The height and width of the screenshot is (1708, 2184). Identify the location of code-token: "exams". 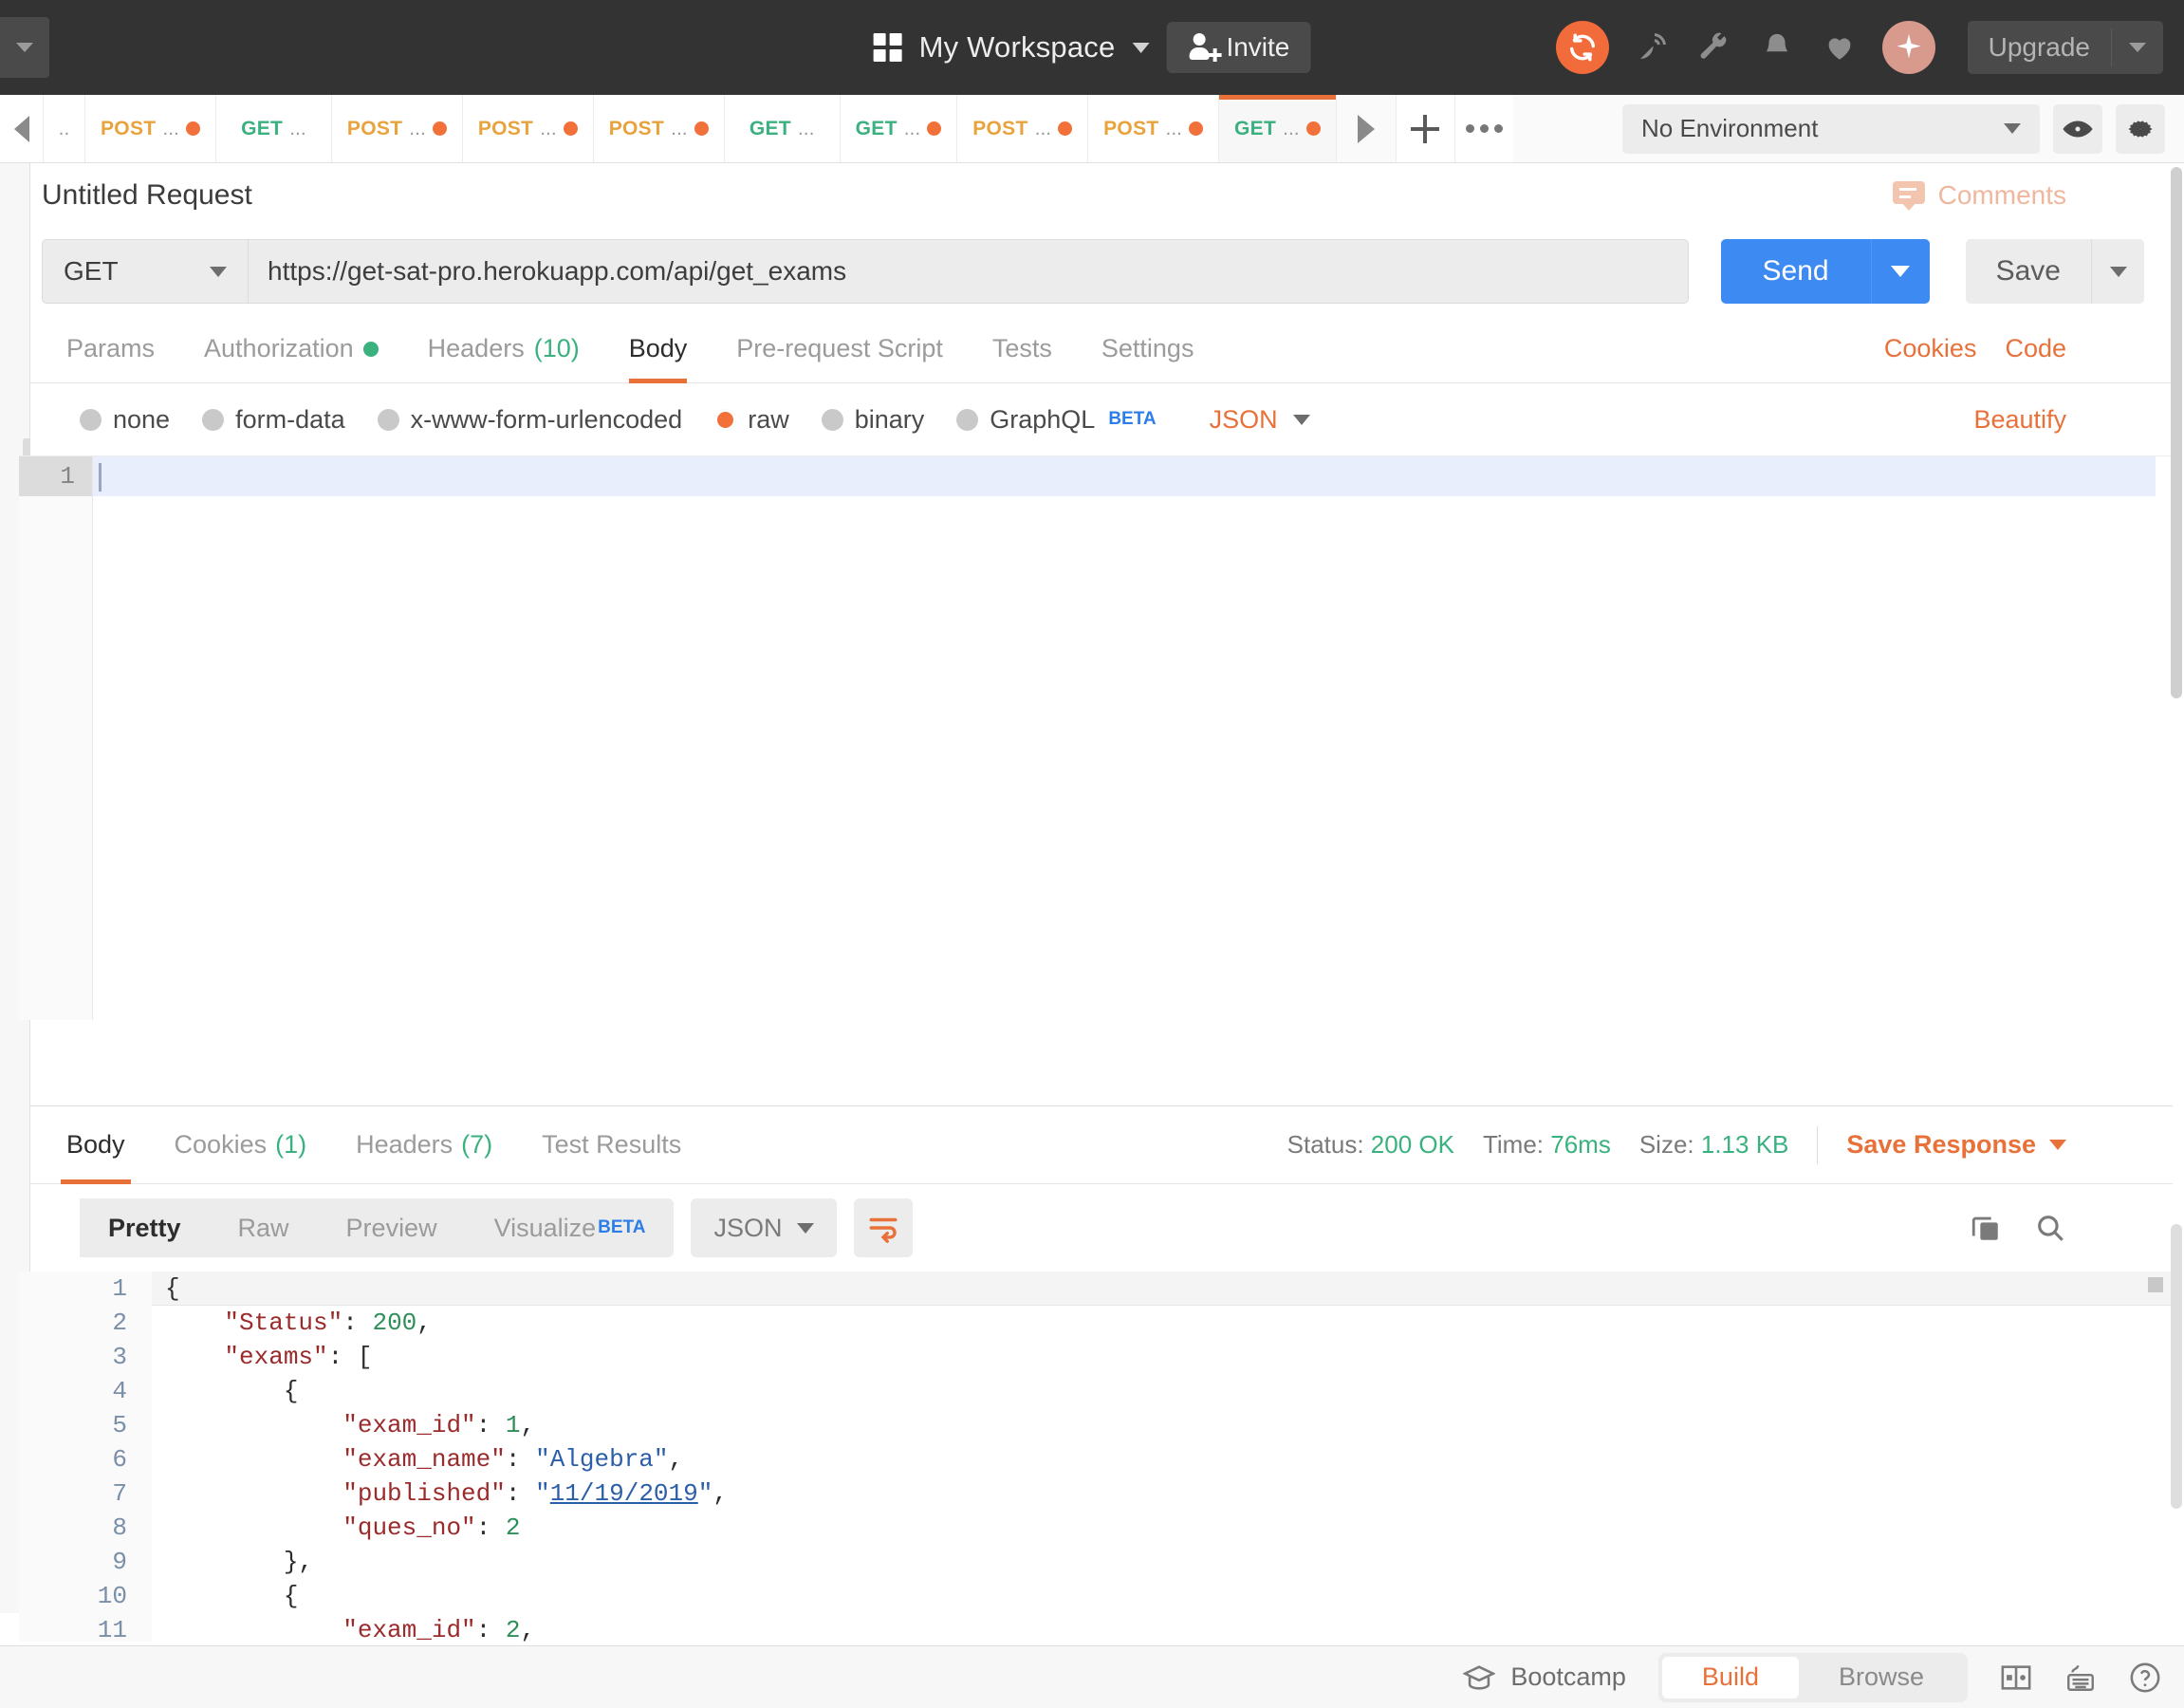
(276, 1357).